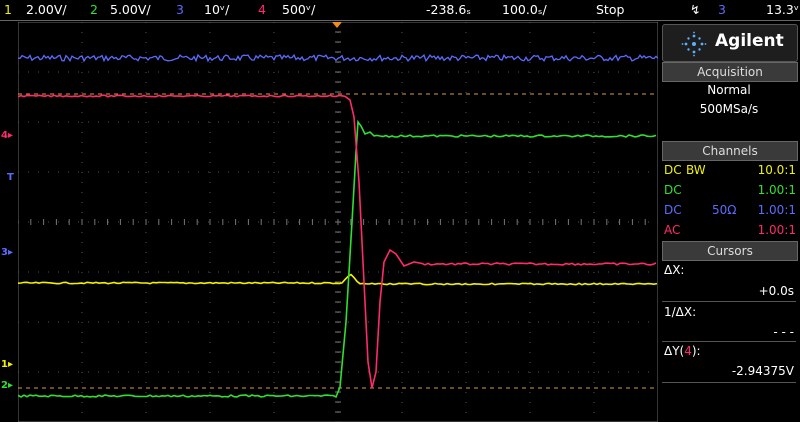 The image size is (800, 422). Describe the element at coordinates (730, 151) in the screenshot. I see `channels-header: Channels` at that location.